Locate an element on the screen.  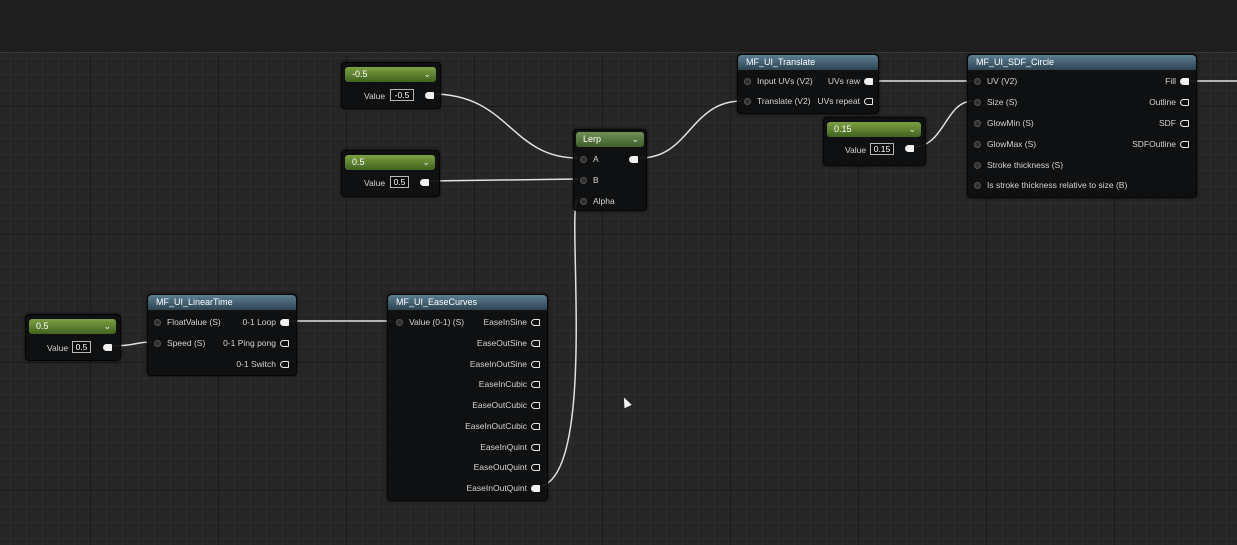
ease-output-easeinoutquint: EaseInOutQuint is located at coordinates (496, 488).